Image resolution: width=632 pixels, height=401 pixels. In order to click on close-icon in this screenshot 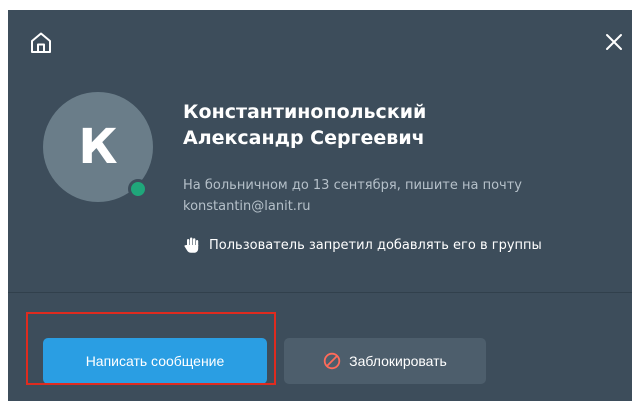, I will do `click(614, 42)`.